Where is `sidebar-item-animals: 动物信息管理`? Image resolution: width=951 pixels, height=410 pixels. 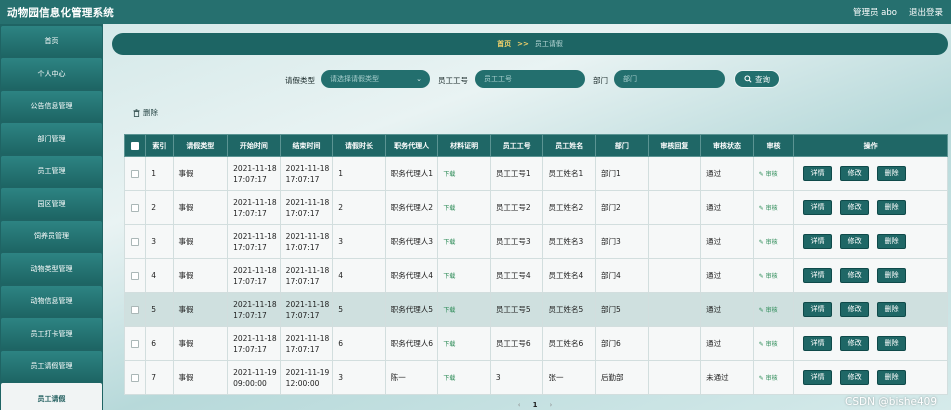
sidebar-item-animals: 动物信息管理 is located at coordinates (51, 301).